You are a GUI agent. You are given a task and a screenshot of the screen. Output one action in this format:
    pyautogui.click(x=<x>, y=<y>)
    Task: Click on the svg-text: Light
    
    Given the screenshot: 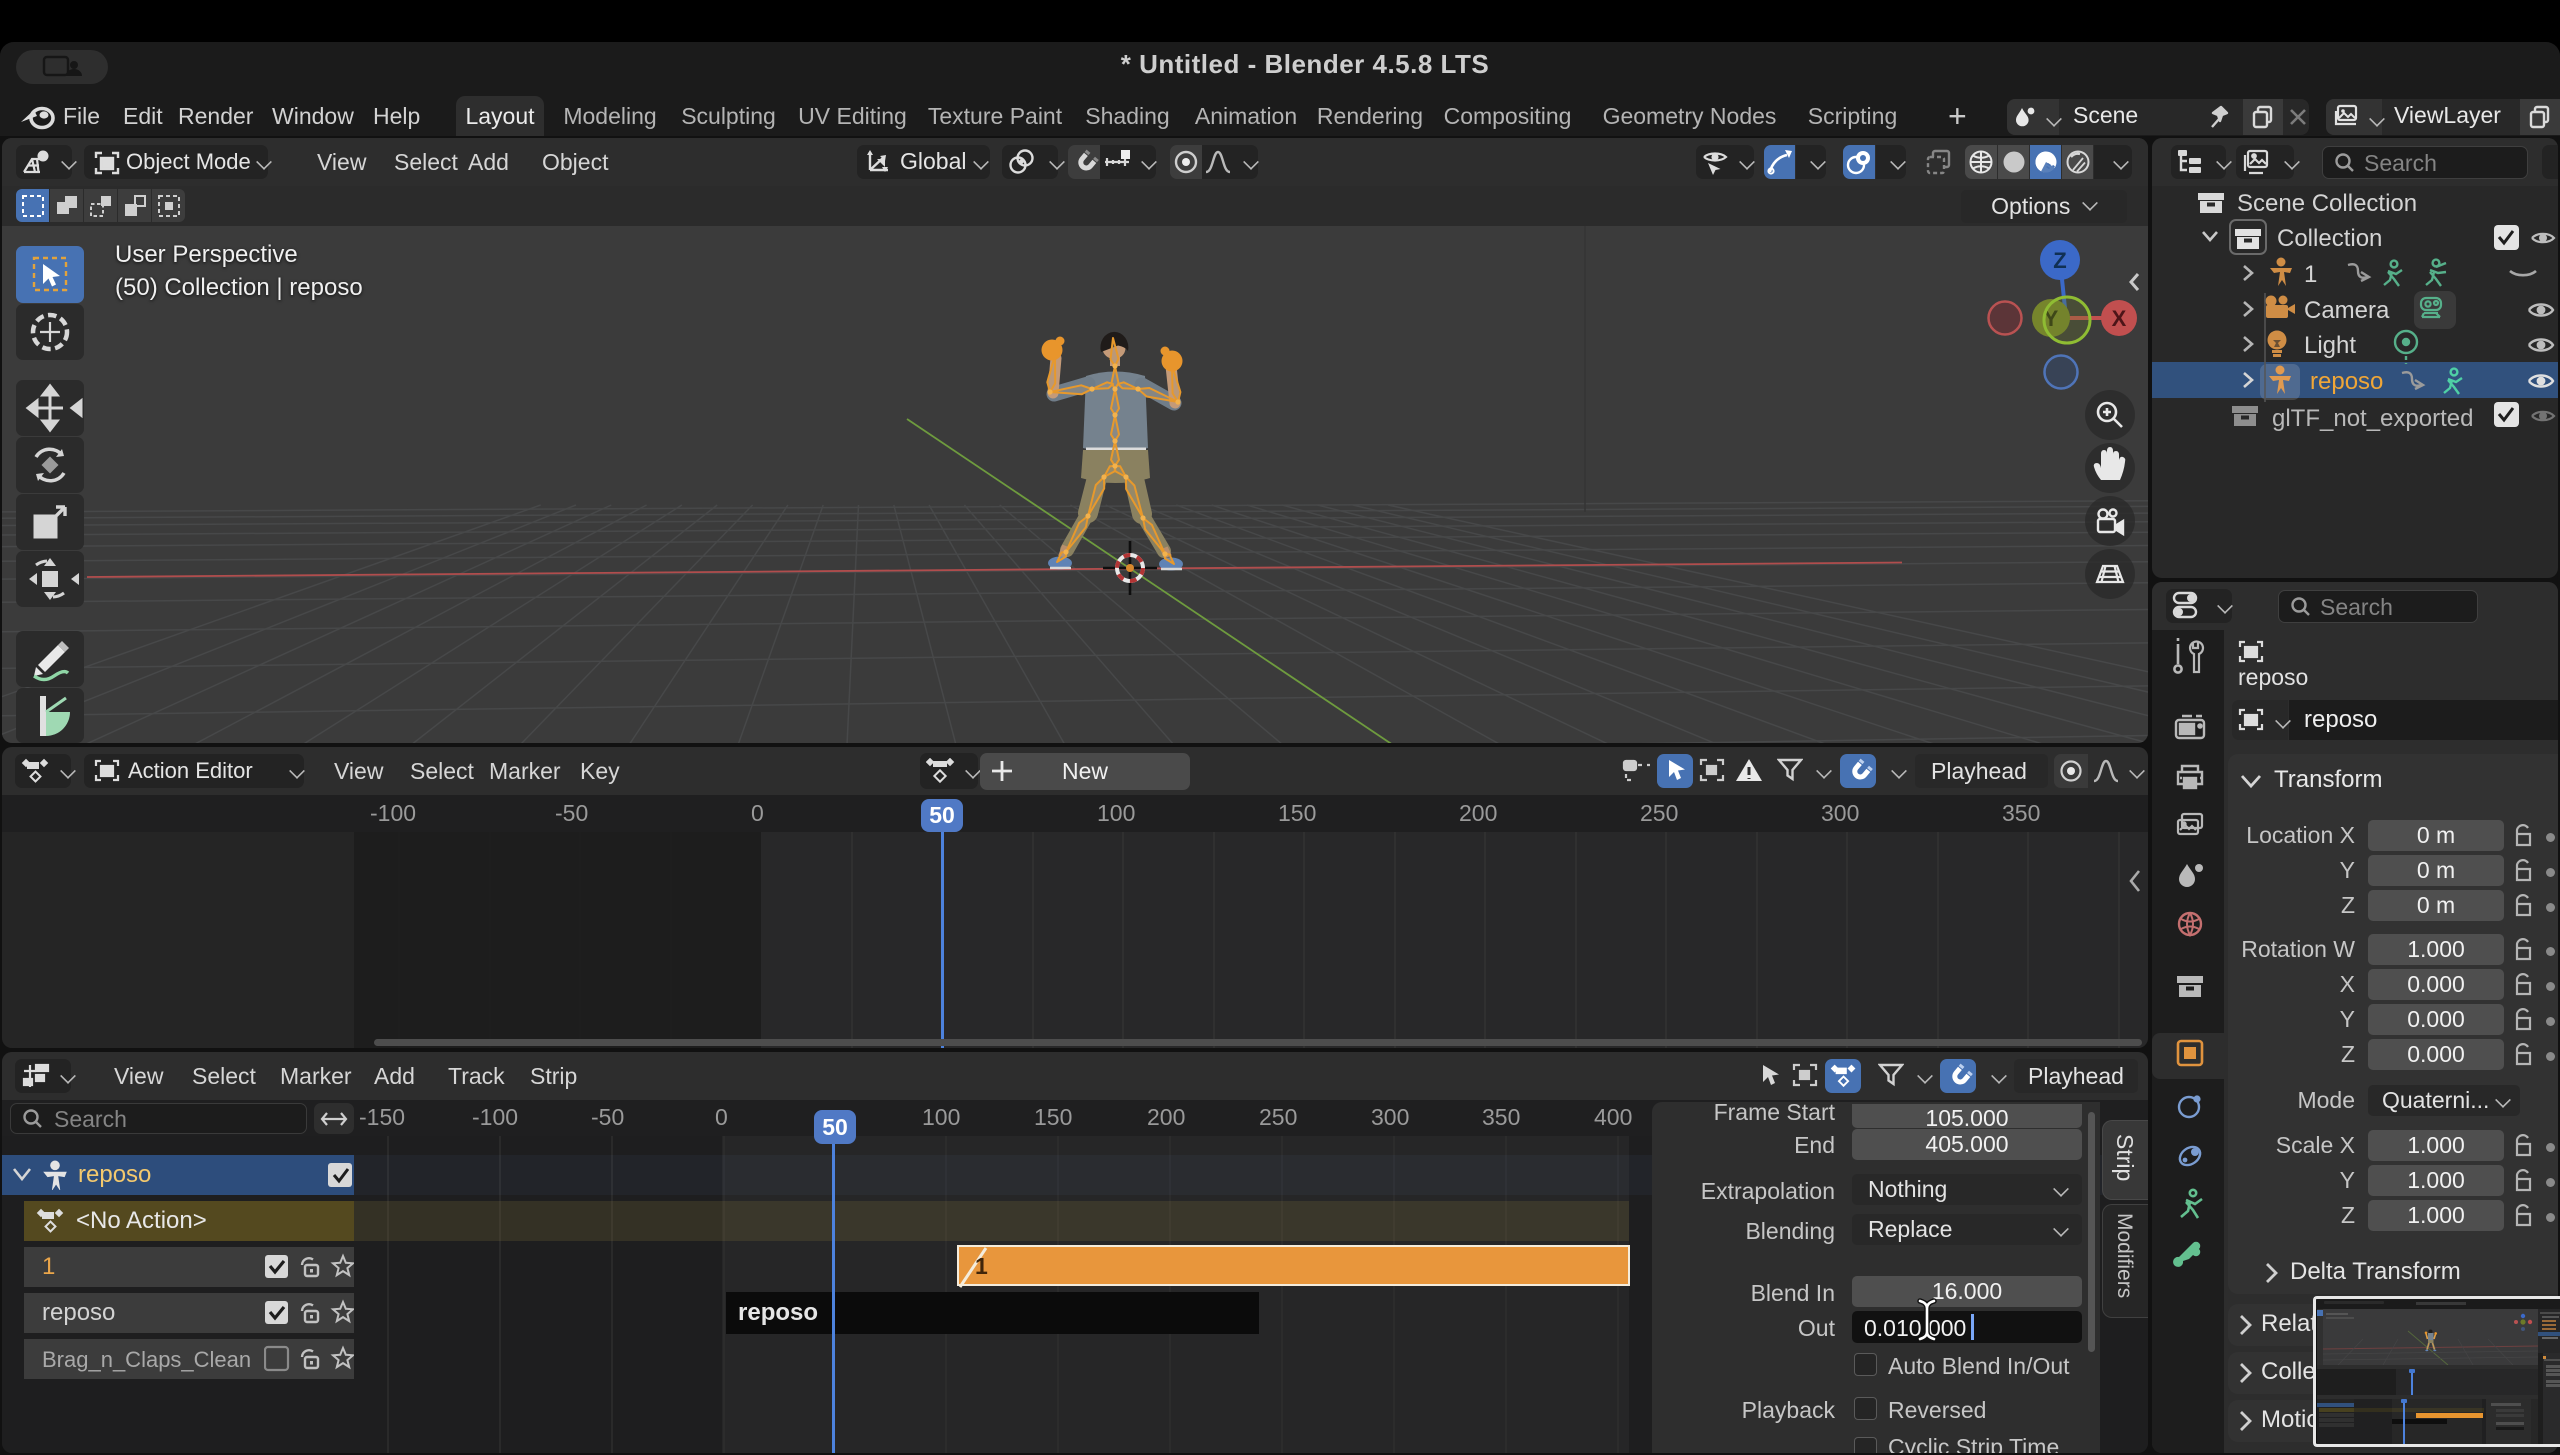 What is the action you would take?
    pyautogui.click(x=2330, y=345)
    